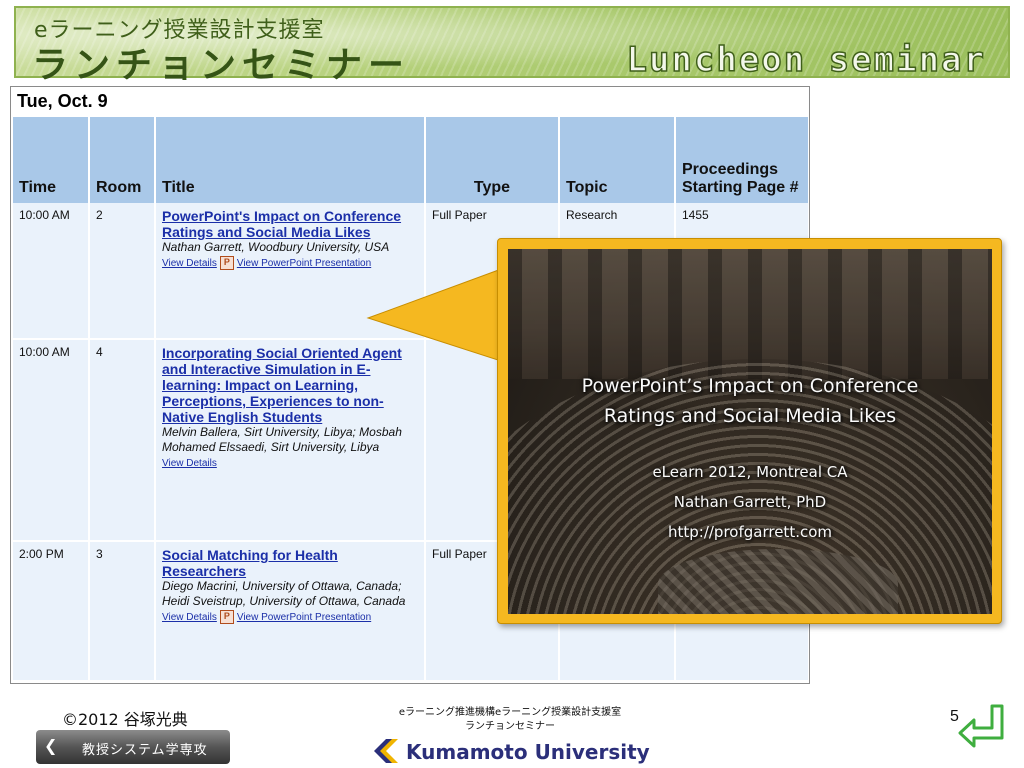 Image resolution: width=1024 pixels, height=768 pixels. I want to click on chevron-left-icon: ❮, so click(51, 745).